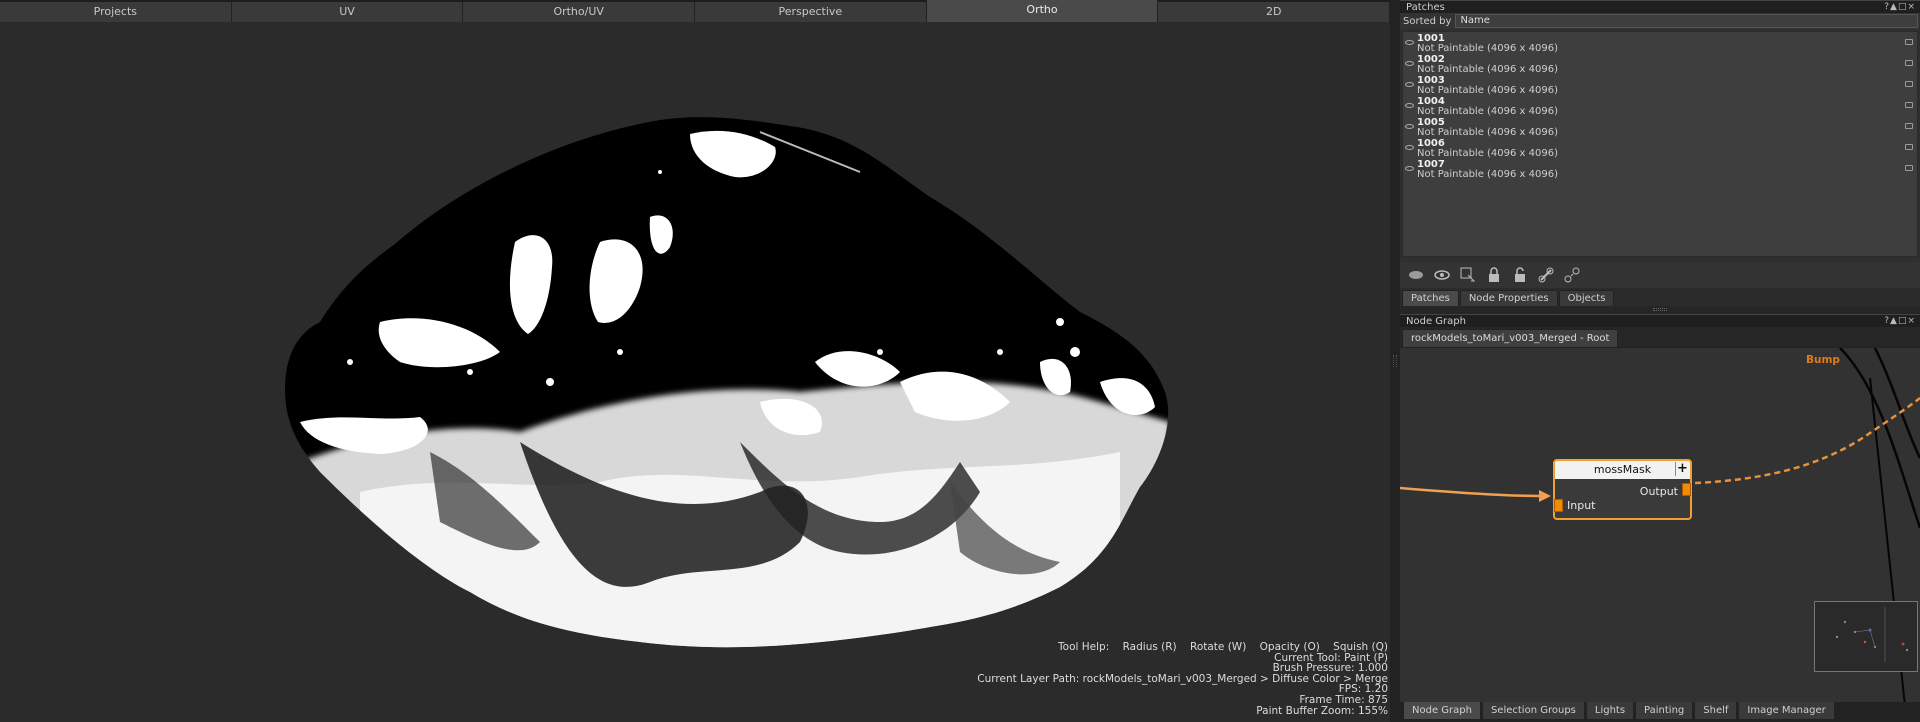 The height and width of the screenshot is (722, 1920). What do you see at coordinates (1442, 275) in the screenshot?
I see `eye-icon` at bounding box center [1442, 275].